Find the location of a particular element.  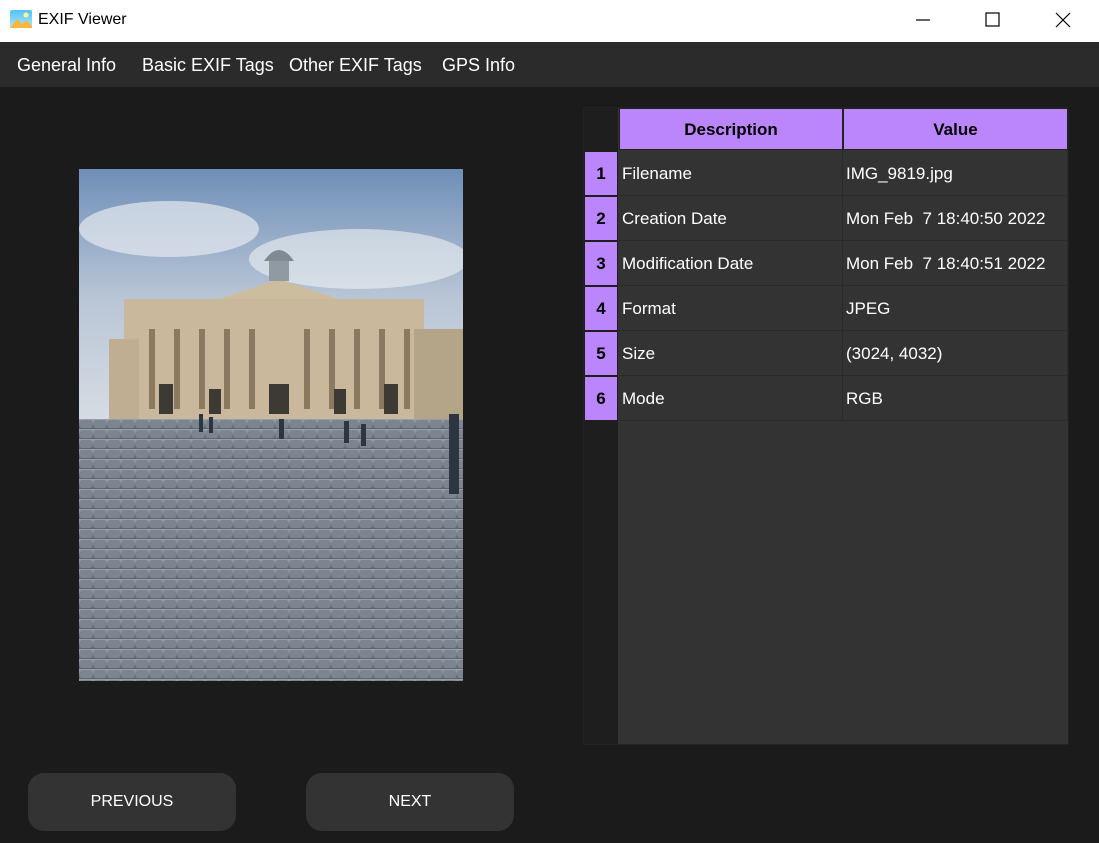

value-cell: RGB is located at coordinates (955, 398).